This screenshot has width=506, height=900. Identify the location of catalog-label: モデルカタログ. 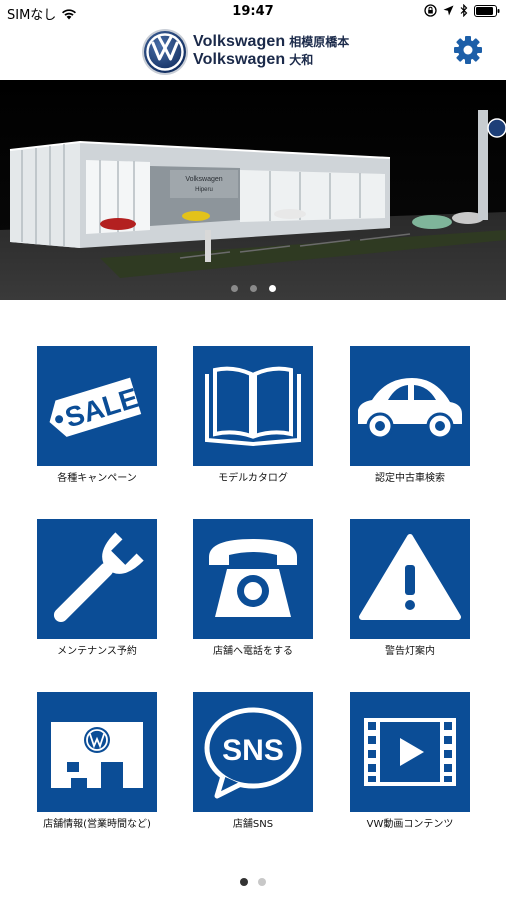
(253, 478).